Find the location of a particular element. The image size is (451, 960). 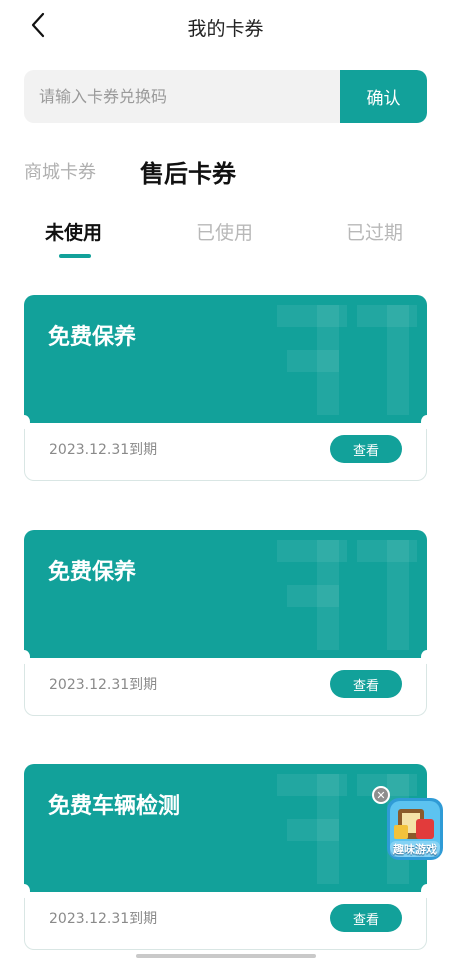

close-widget-button: ✕ is located at coordinates (381, 795).